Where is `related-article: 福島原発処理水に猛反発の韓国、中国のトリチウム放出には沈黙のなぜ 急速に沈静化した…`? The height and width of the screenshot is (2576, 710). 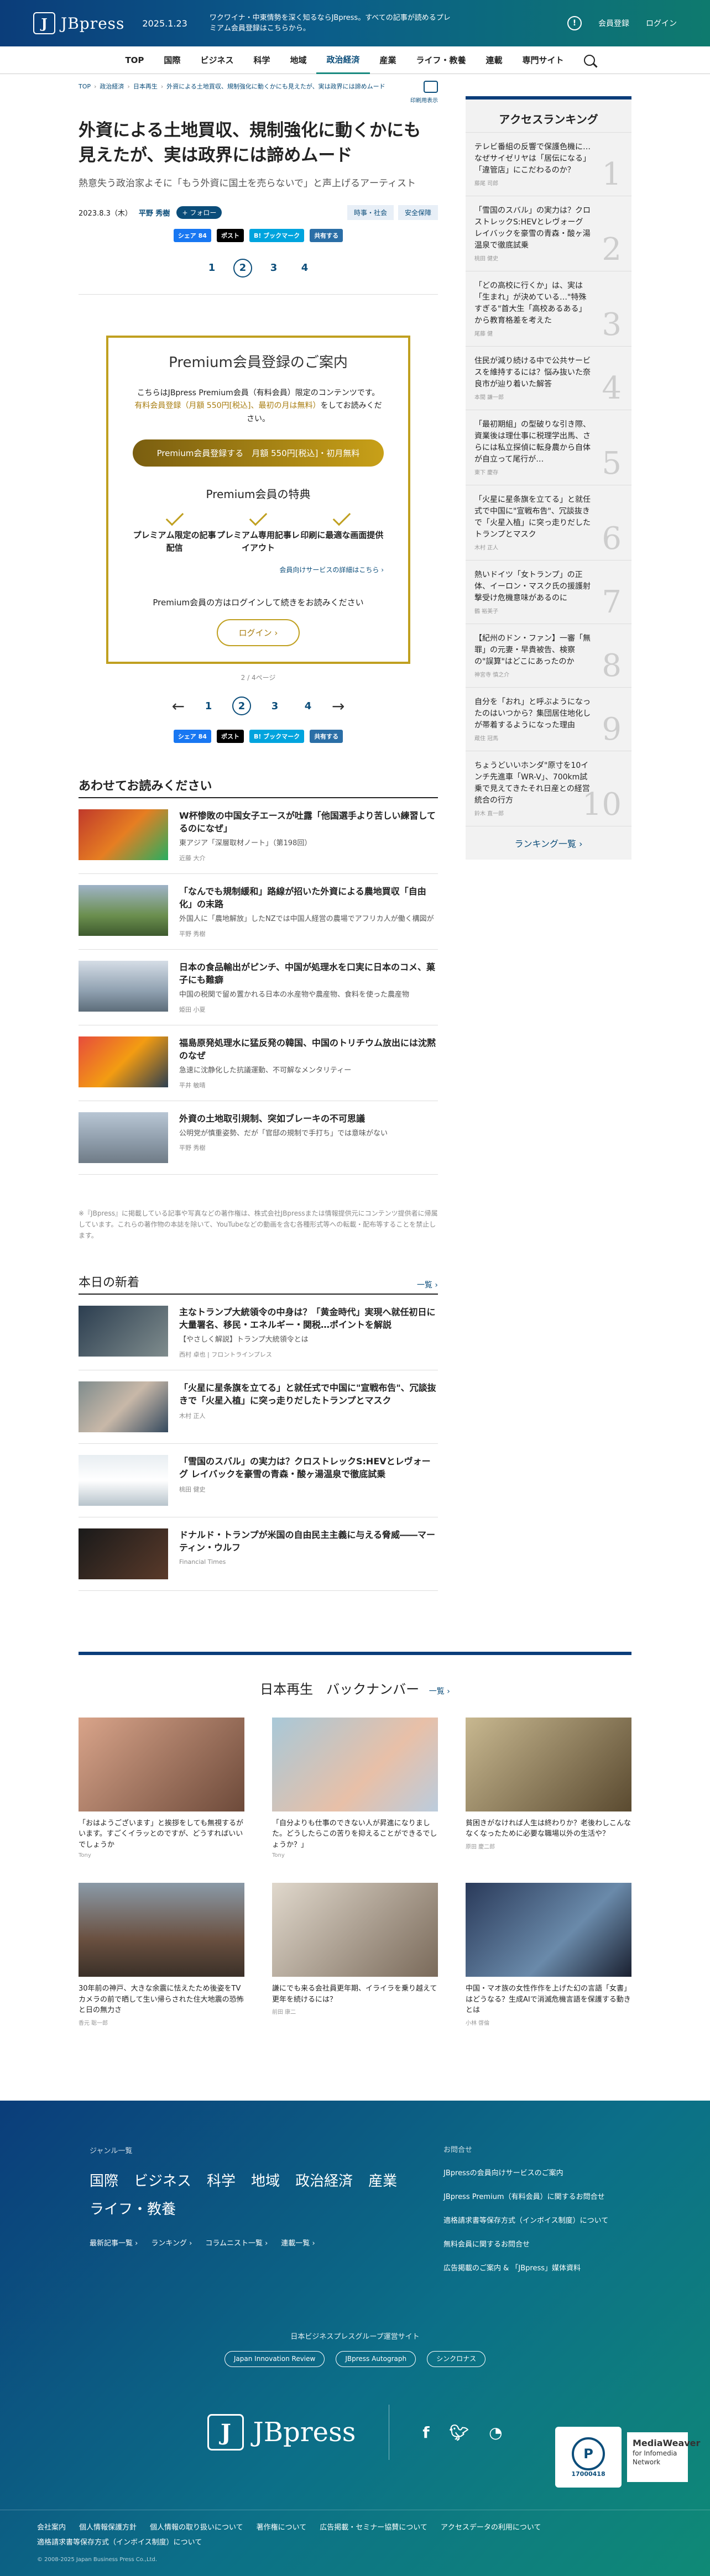
related-article: 福島原発処理水に猛反発の韓国、中国のトリチウム放出には沈黙のなぜ 急速に沈静化した… is located at coordinates (258, 1063).